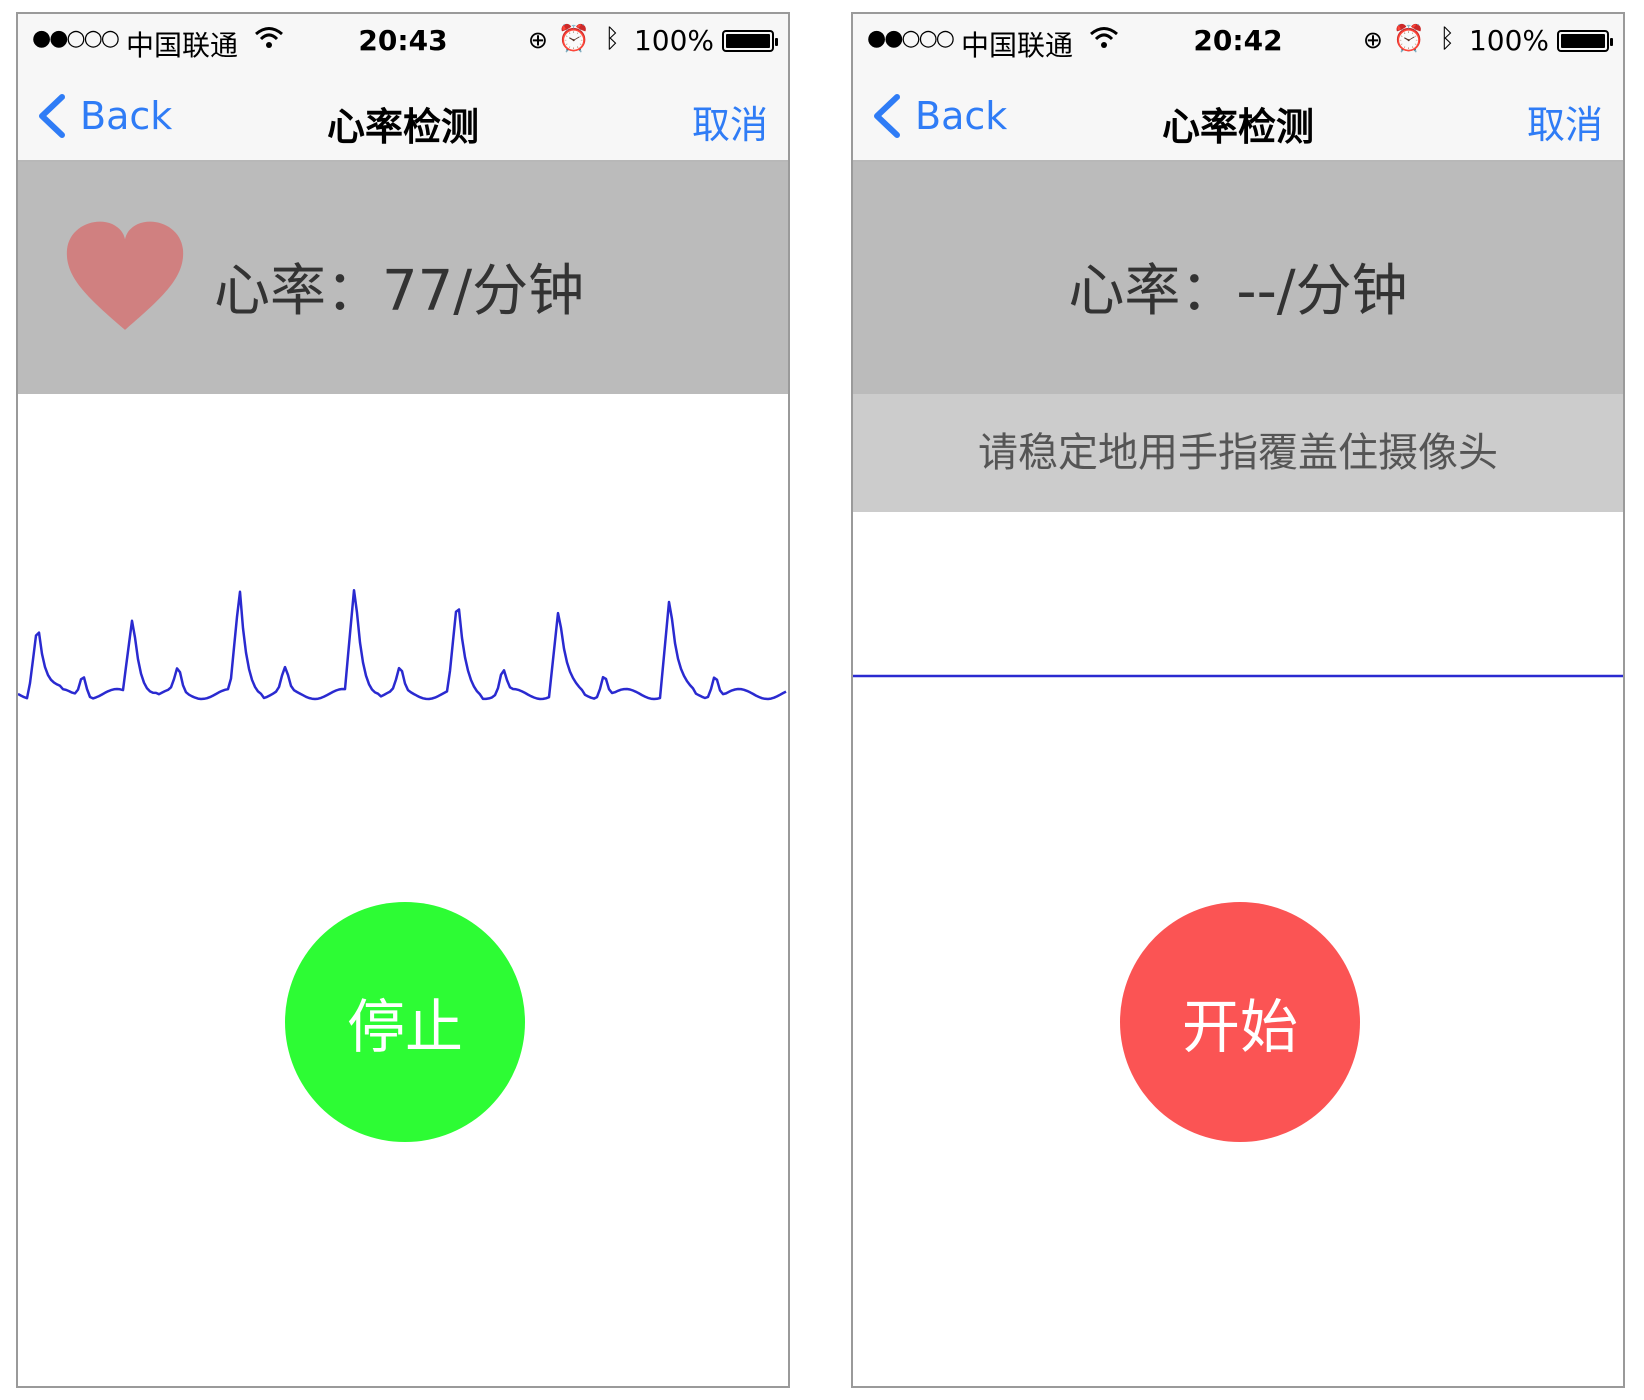 Image resolution: width=1644 pixels, height=1400 pixels. Describe the element at coordinates (125, 275) in the screenshot. I see `heart-icon` at that location.